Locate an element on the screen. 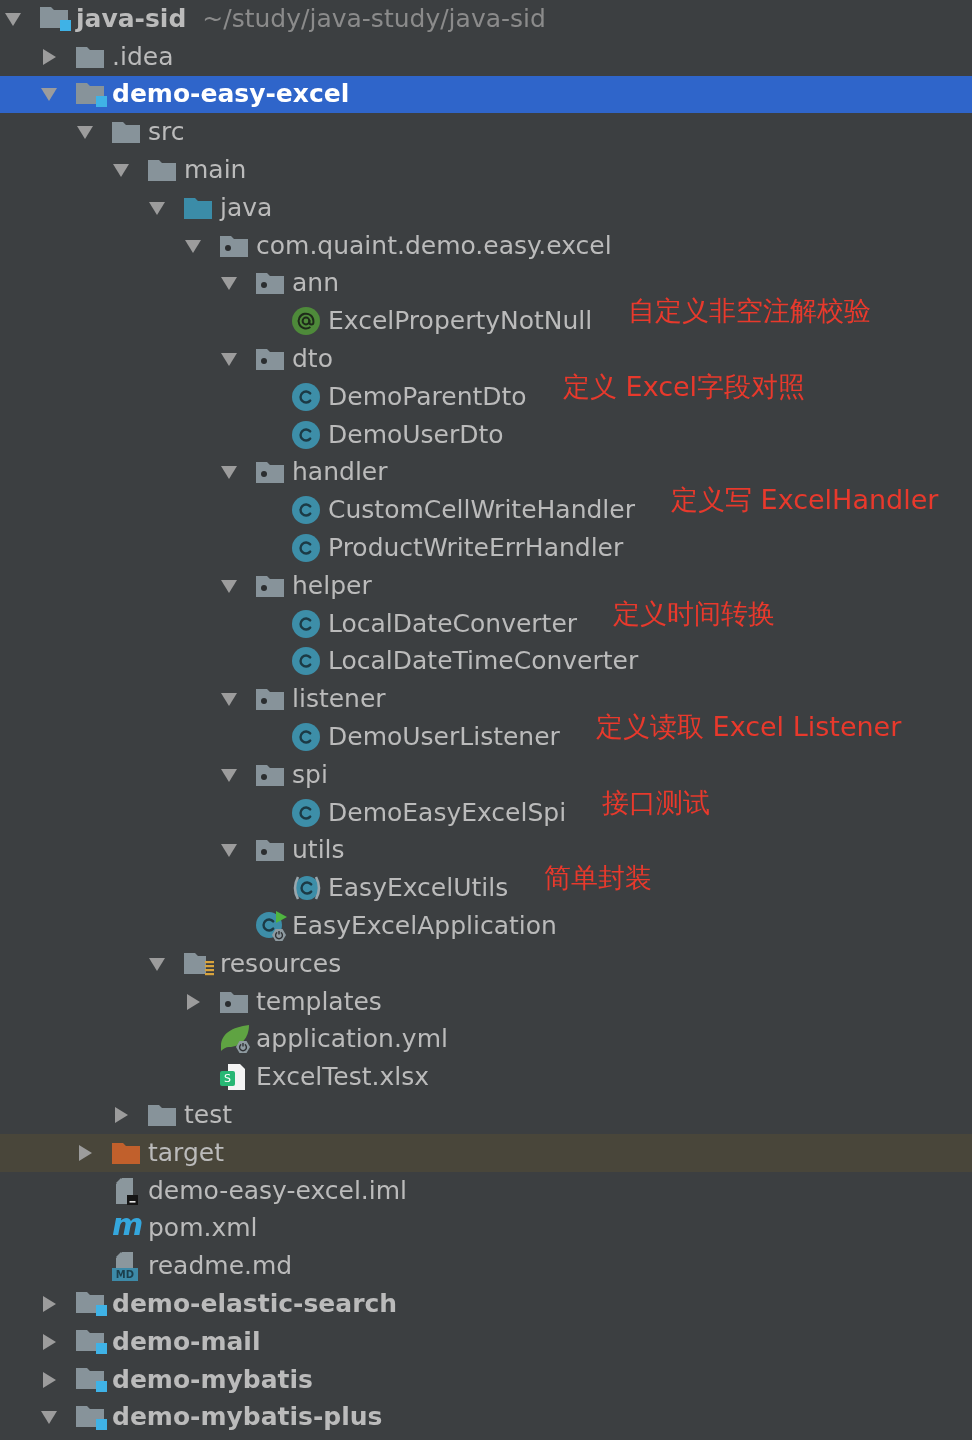 The image size is (972, 1440). tree-row: ExcelPropertyNotNull is located at coordinates (296, 321).